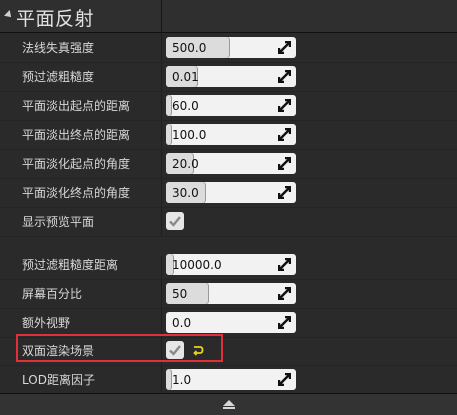 The width and height of the screenshot is (457, 415). I want to click on property-label: 额外视野, so click(46, 323).